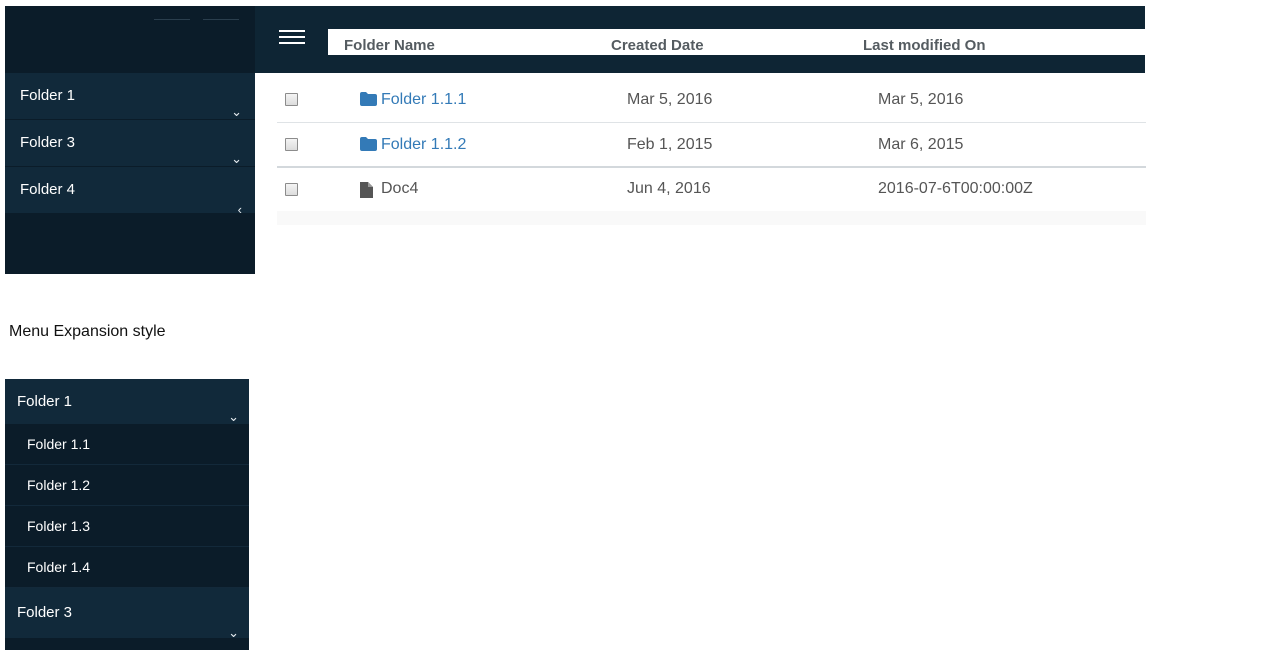  Describe the element at coordinates (711, 167) in the screenshot. I see `row-divider` at that location.